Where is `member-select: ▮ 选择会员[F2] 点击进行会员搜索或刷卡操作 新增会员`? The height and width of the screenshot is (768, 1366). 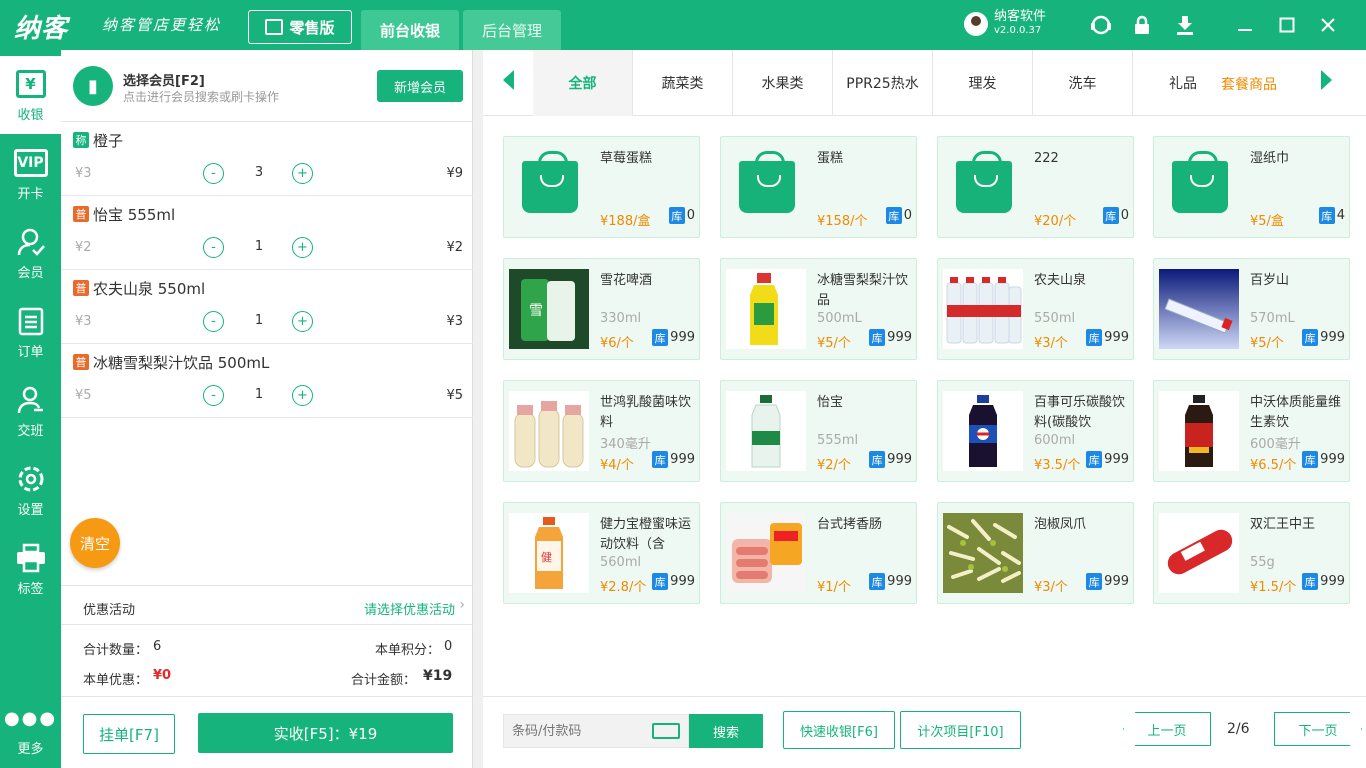
member-select: ▮ 选择会员[F2] 点击进行会员搜索或刷卡操作 新增会员 is located at coordinates (267, 86).